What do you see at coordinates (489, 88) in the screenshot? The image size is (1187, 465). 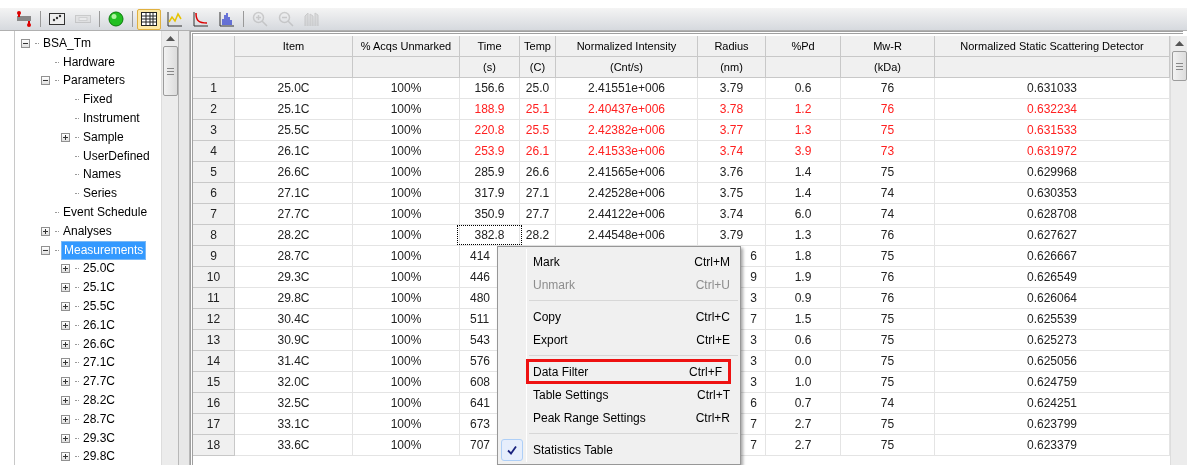 I see `table-cell-text: 156.6` at bounding box center [489, 88].